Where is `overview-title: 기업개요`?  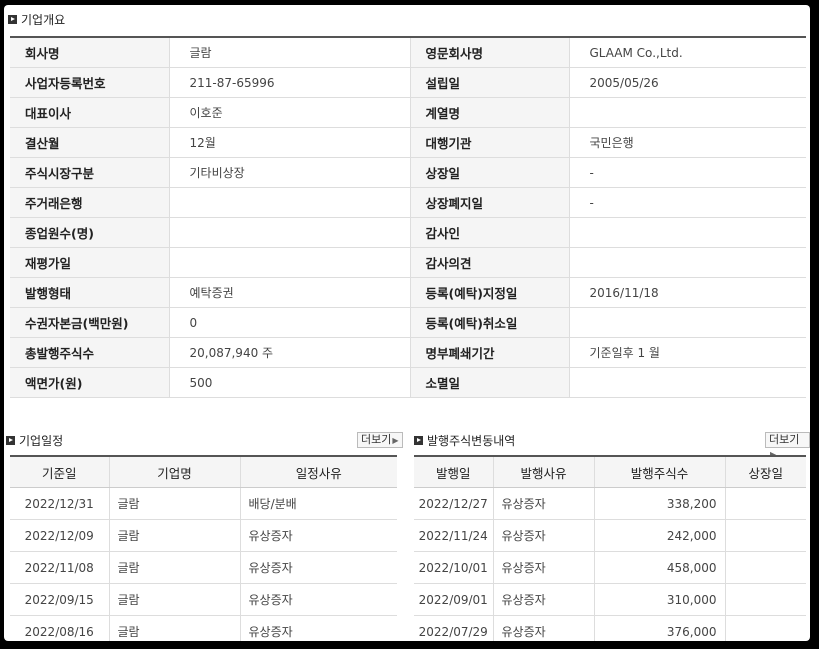 overview-title: 기업개요 is located at coordinates (36, 19).